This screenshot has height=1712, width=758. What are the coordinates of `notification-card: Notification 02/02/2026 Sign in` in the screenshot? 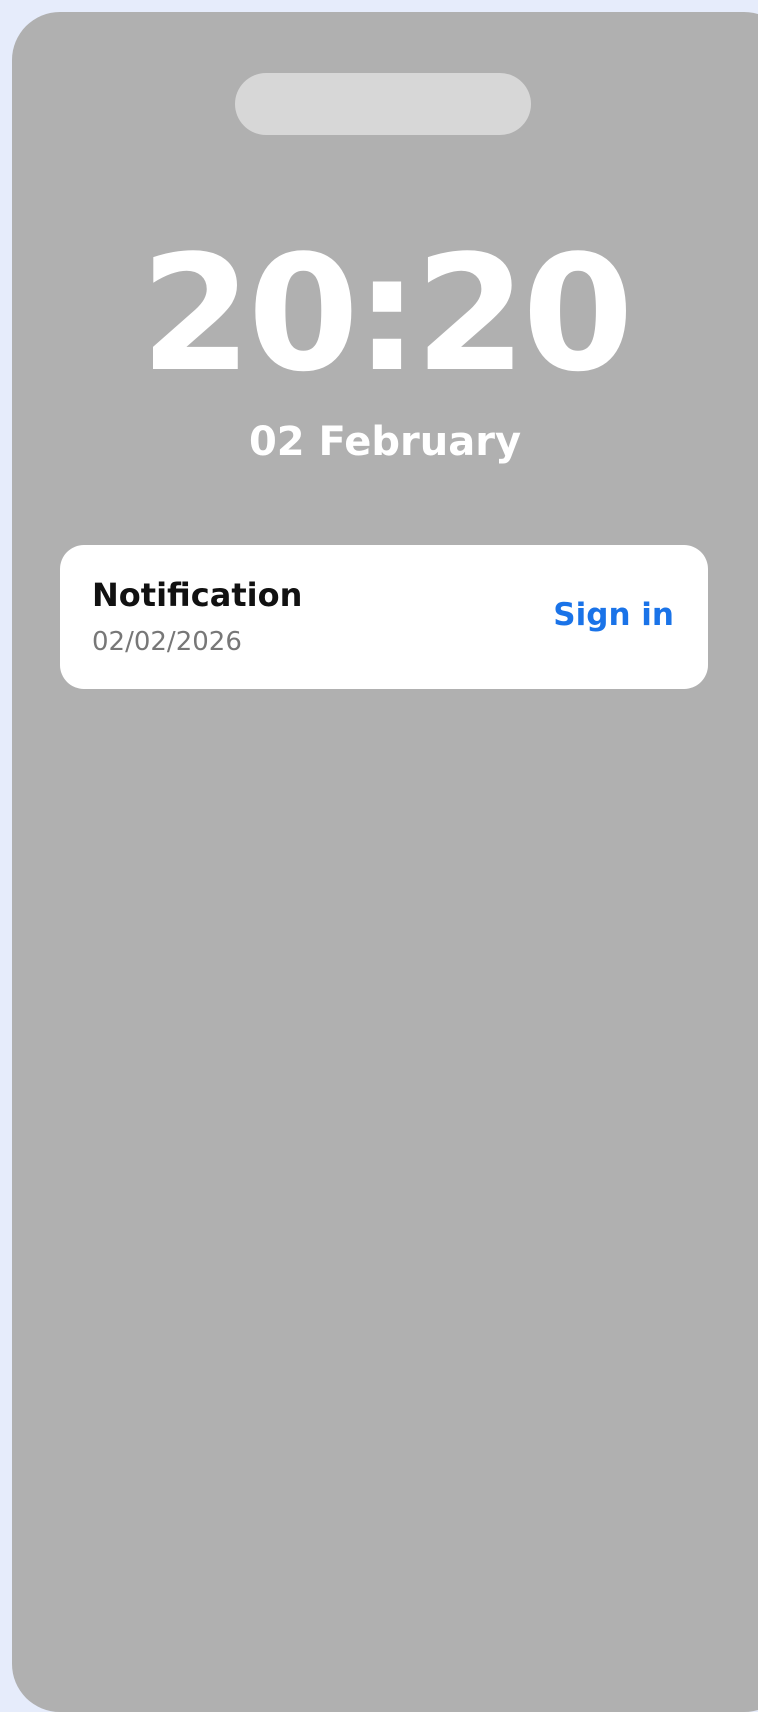 It's located at (384, 617).